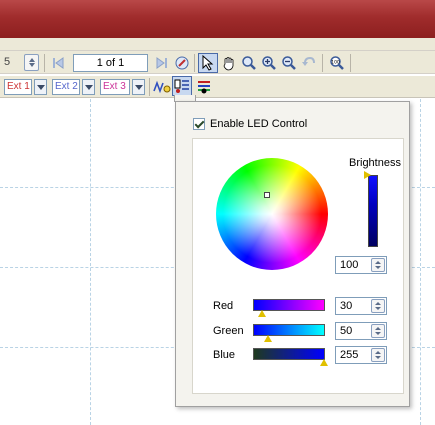 The width and height of the screenshot is (435, 425). I want to click on blue-slider, so click(290, 357).